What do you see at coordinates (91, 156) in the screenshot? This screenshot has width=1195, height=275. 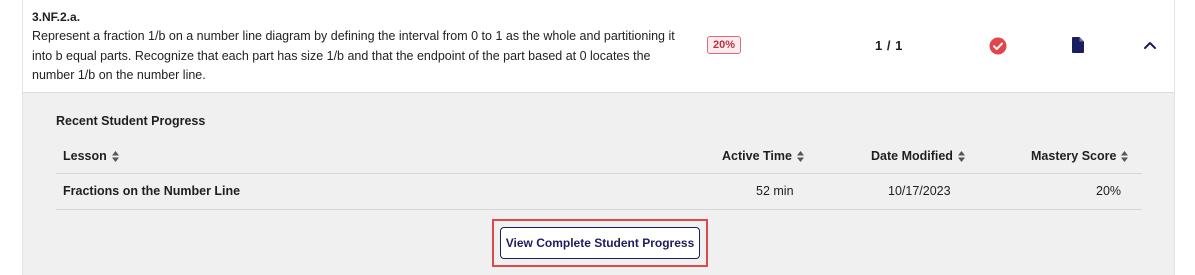 I see `column-header-lesson: Lesson` at bounding box center [91, 156].